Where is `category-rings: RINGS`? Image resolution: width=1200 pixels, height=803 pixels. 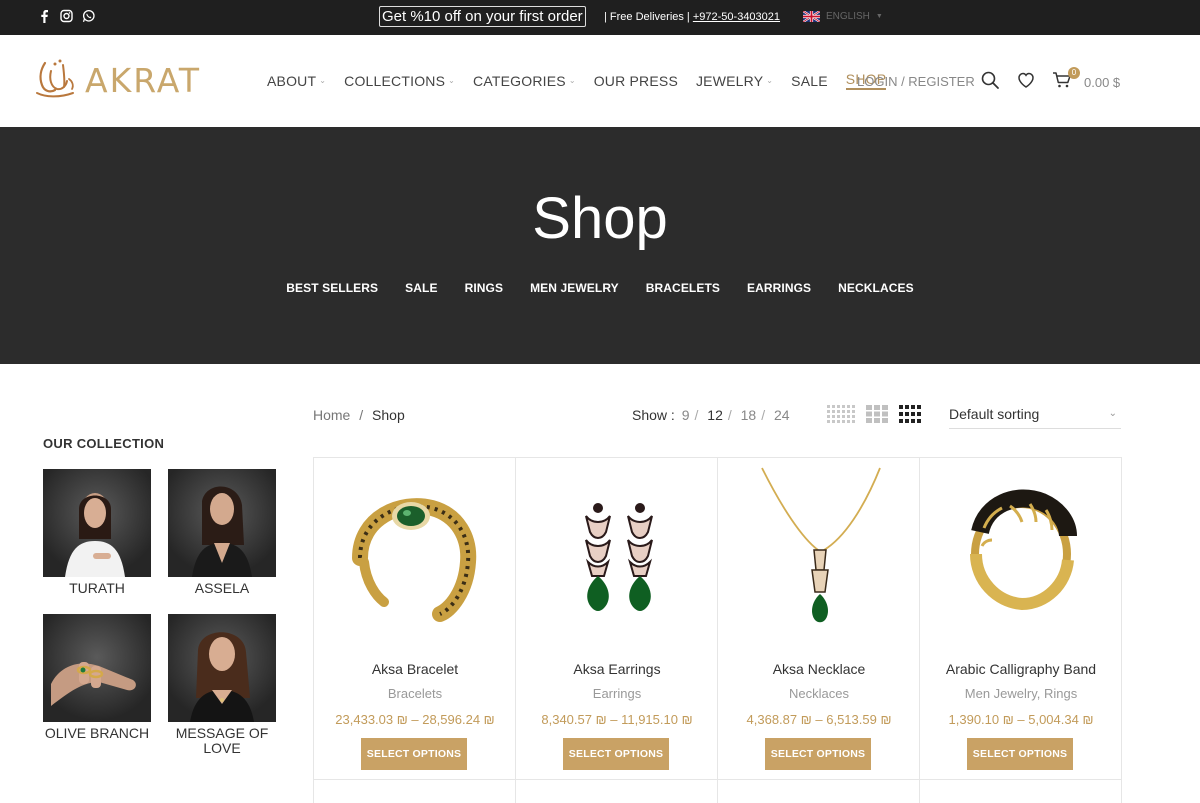
category-rings: RINGS is located at coordinates (484, 288).